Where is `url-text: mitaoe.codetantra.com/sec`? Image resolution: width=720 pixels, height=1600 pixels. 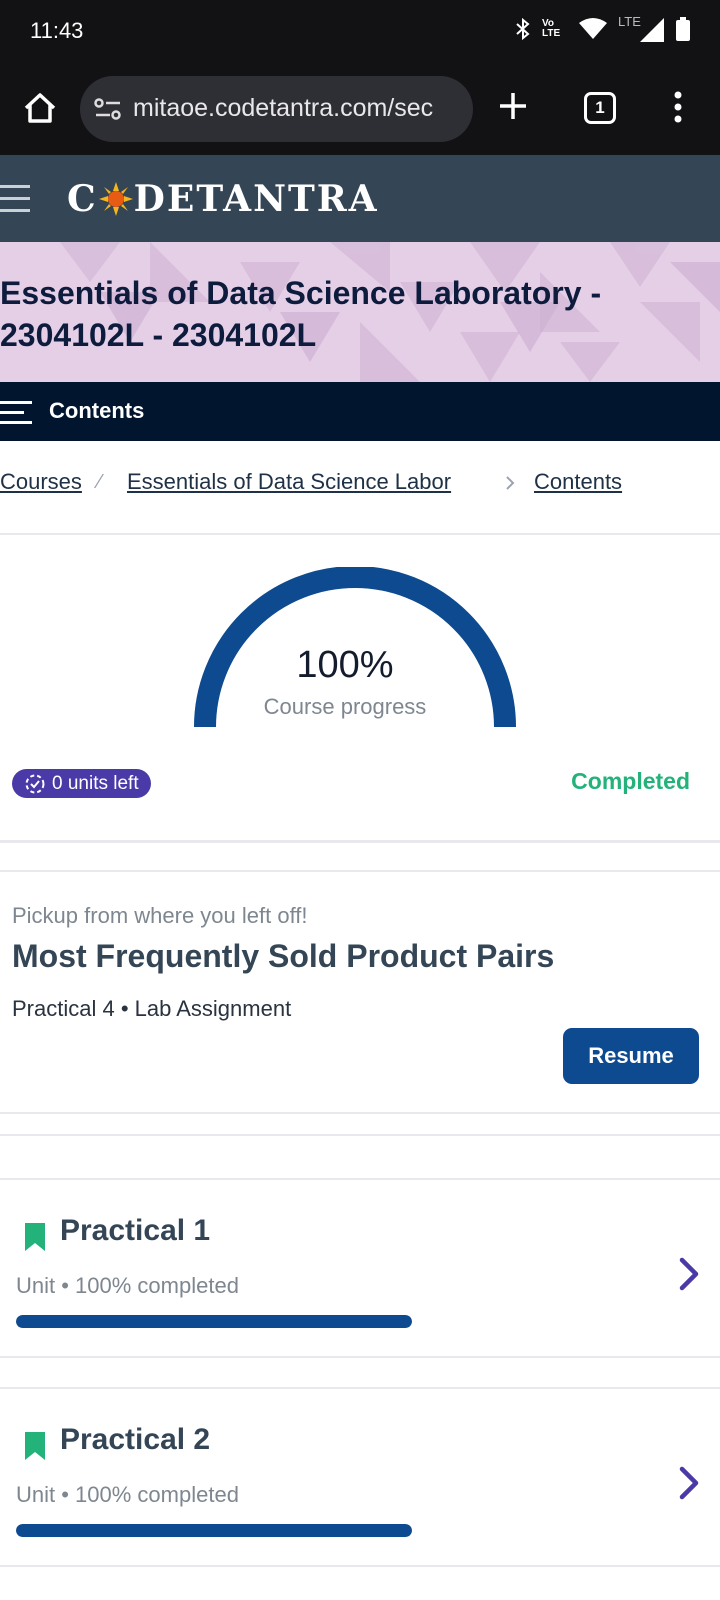 url-text: mitaoe.codetantra.com/sec is located at coordinates (298, 108).